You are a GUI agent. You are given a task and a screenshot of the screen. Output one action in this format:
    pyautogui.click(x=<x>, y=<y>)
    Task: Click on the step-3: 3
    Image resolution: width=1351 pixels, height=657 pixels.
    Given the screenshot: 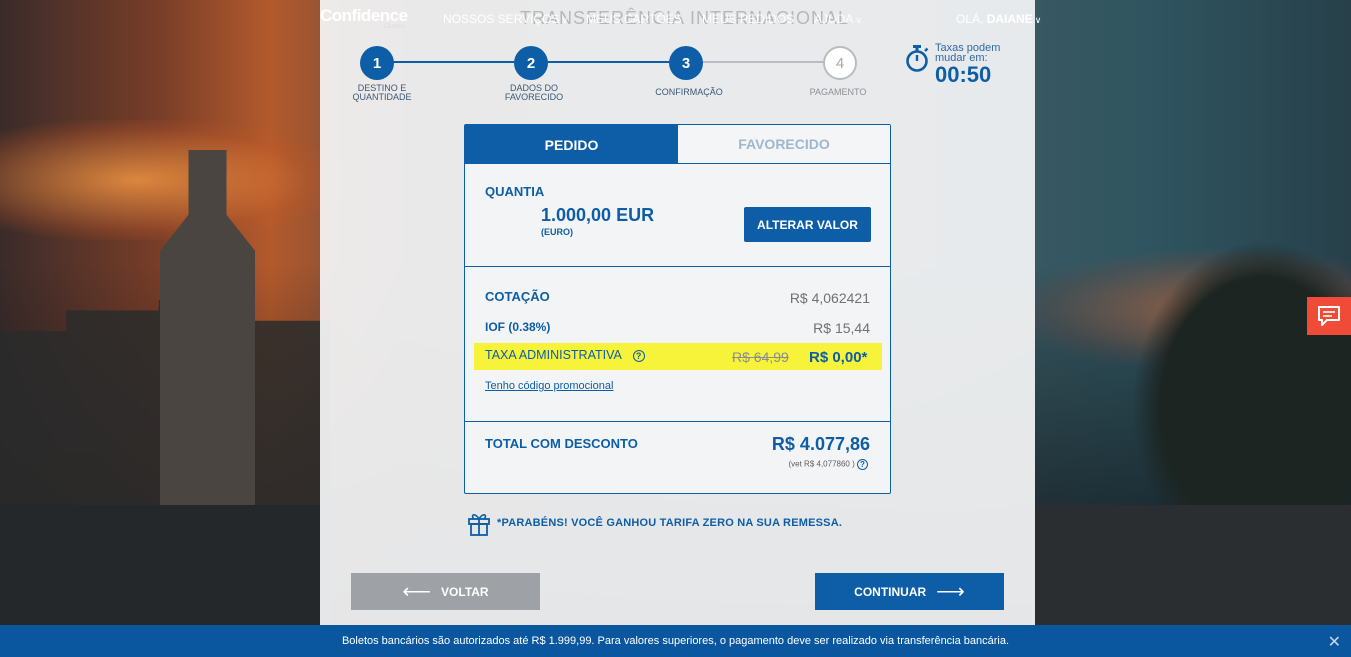 What is the action you would take?
    pyautogui.click(x=686, y=63)
    